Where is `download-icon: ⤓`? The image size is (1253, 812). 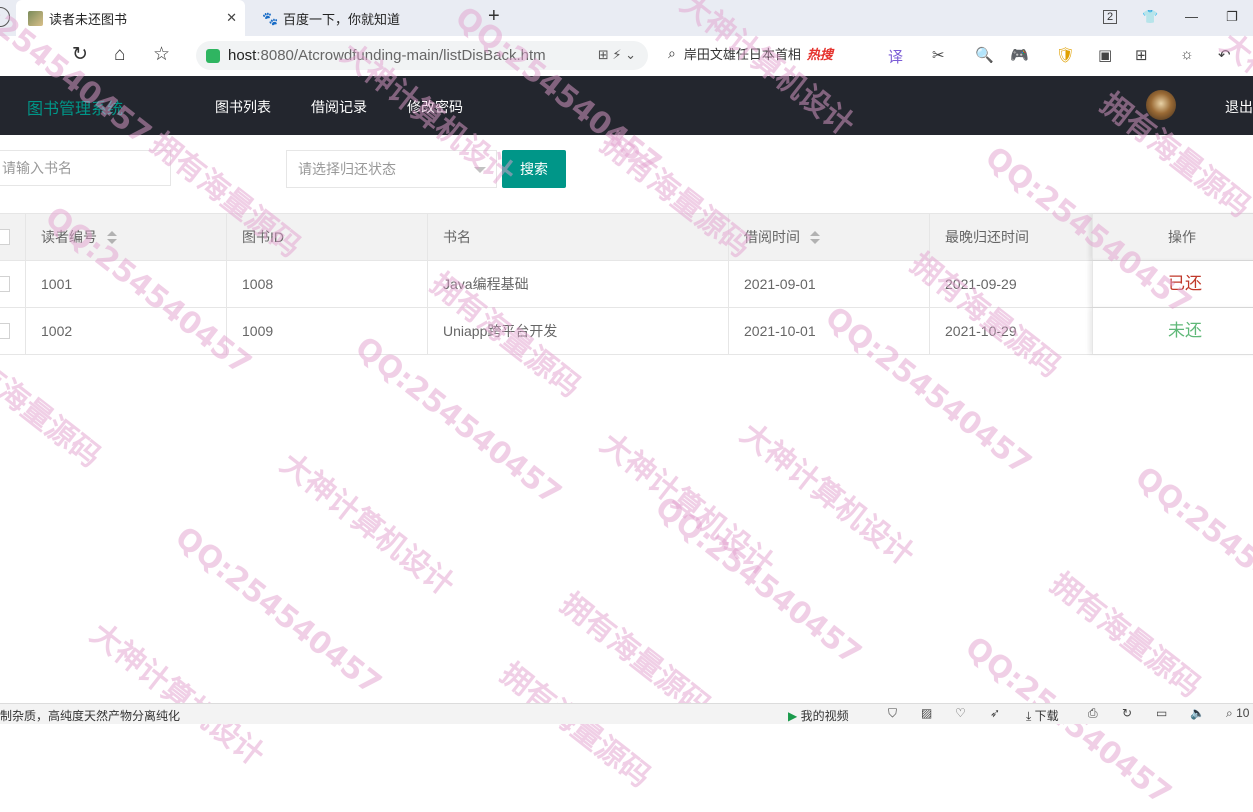 download-icon: ⤓ is located at coordinates (1028, 716).